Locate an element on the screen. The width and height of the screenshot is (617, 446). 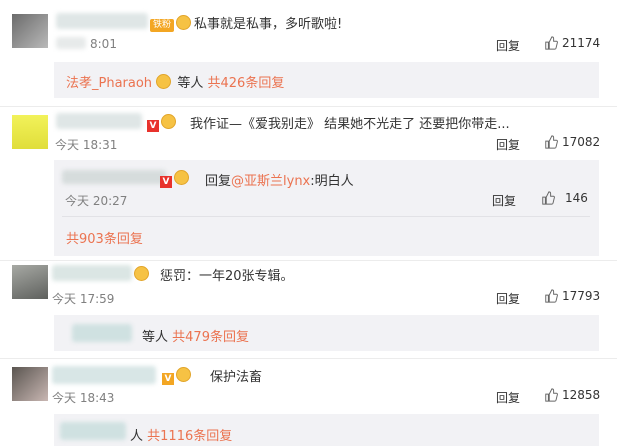
like-button: 12858 is located at coordinates (572, 395).